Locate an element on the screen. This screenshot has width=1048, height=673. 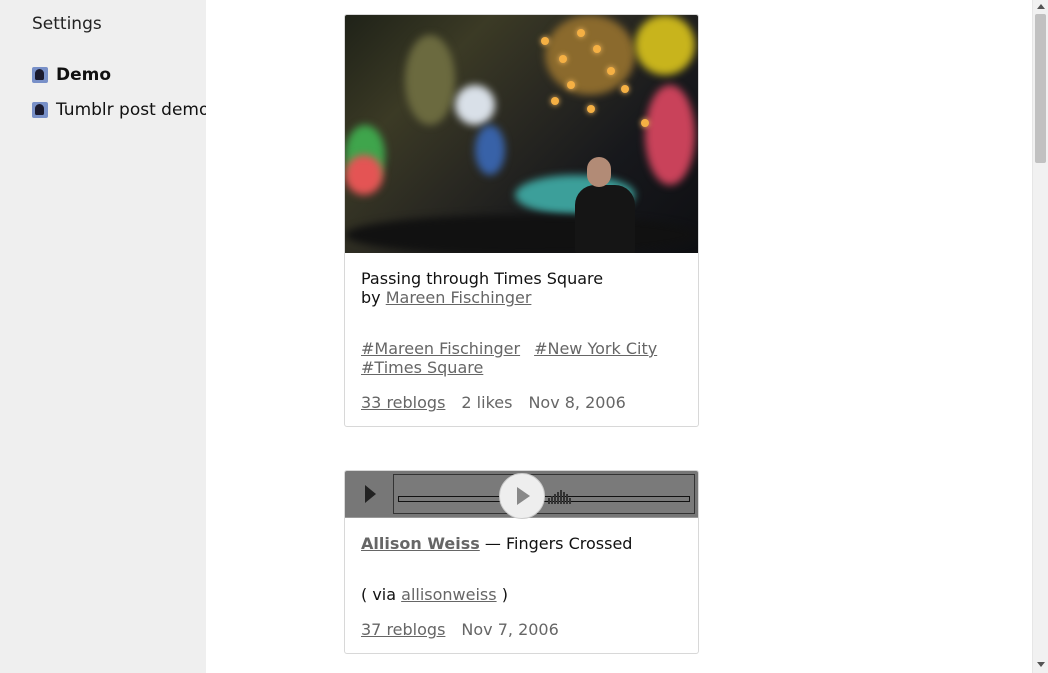
post-photo is located at coordinates (521, 134).